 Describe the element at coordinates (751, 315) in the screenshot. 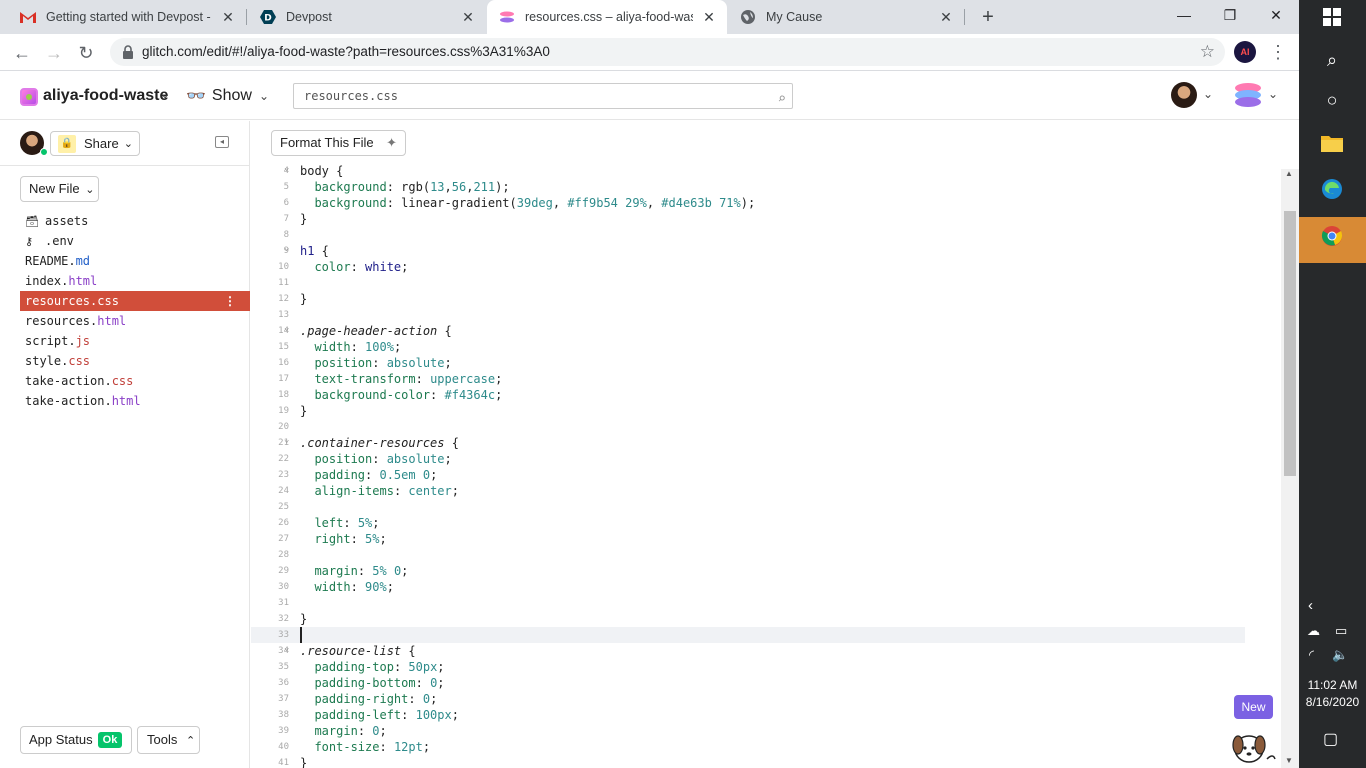

I see `code-line: 13` at that location.